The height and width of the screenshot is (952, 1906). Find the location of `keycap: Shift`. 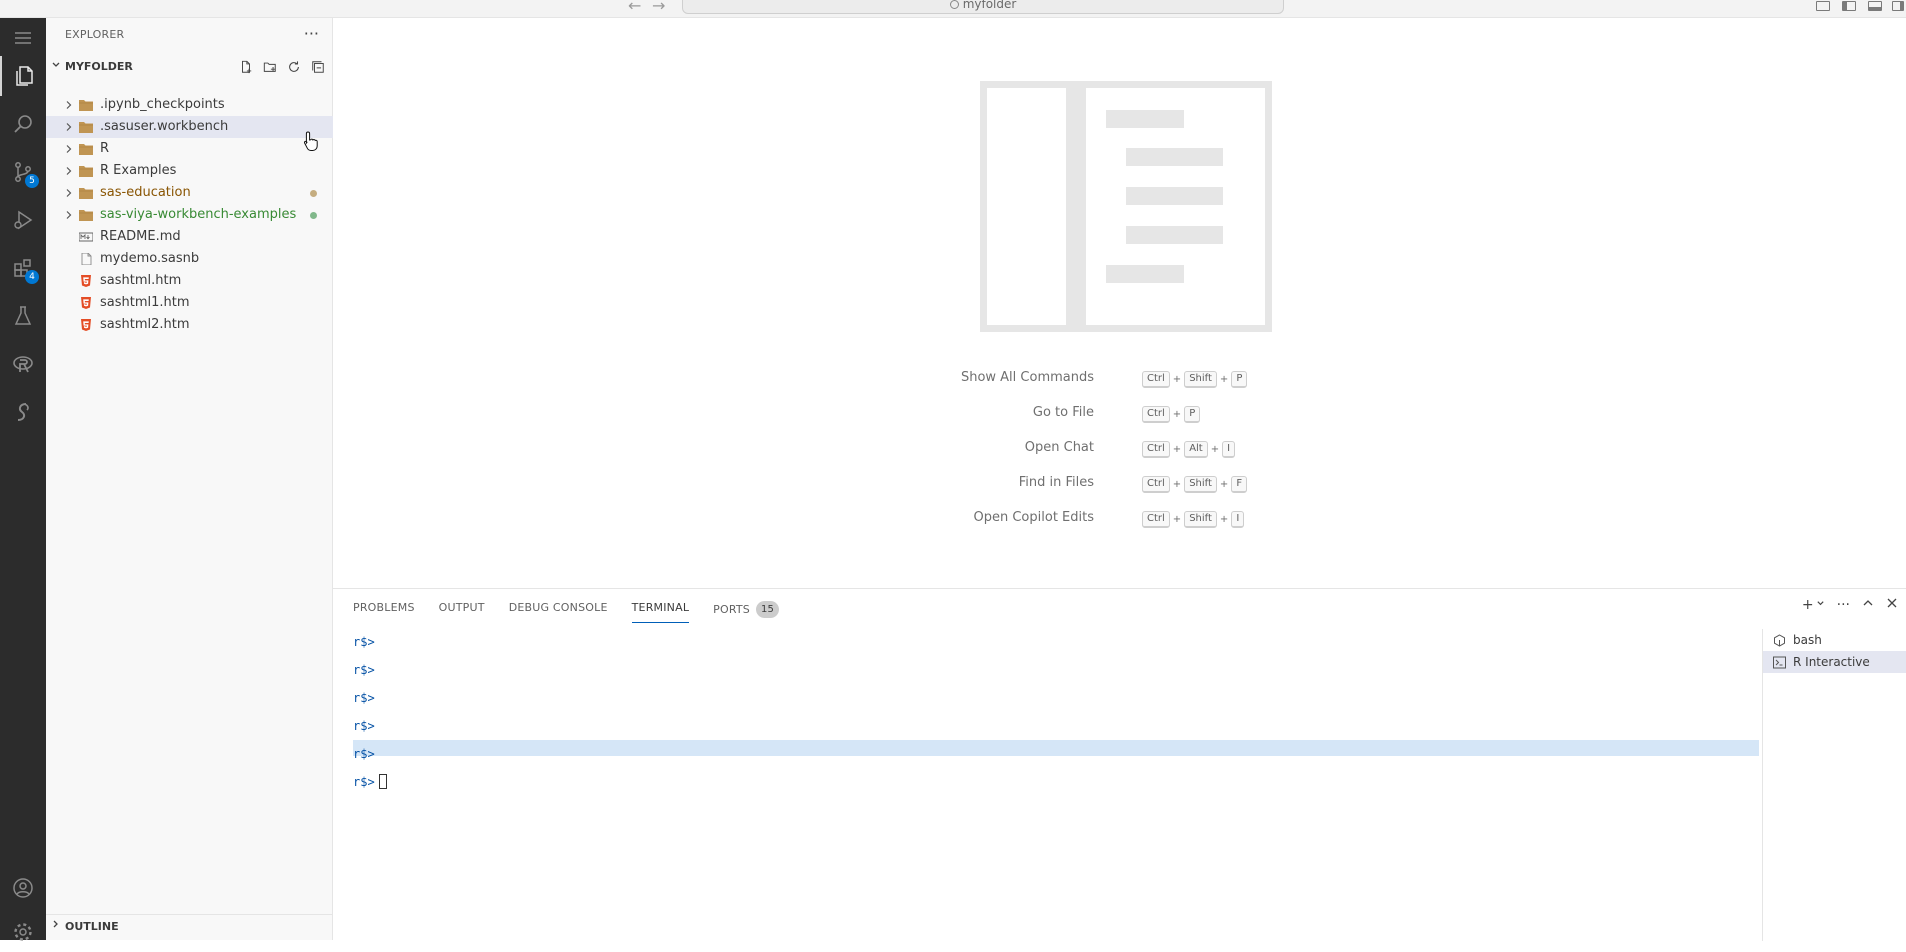

keycap: Shift is located at coordinates (1200, 484).